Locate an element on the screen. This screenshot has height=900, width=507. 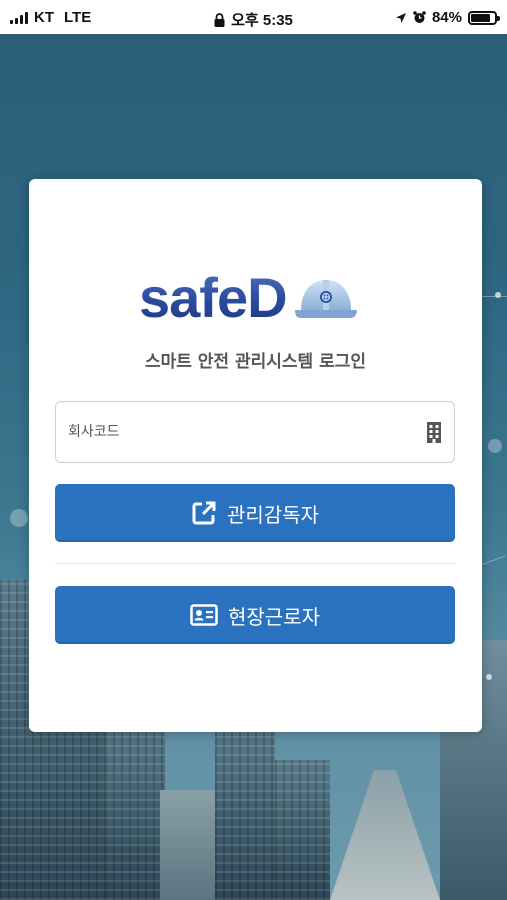
battery-fill is located at coordinates (481, 17).